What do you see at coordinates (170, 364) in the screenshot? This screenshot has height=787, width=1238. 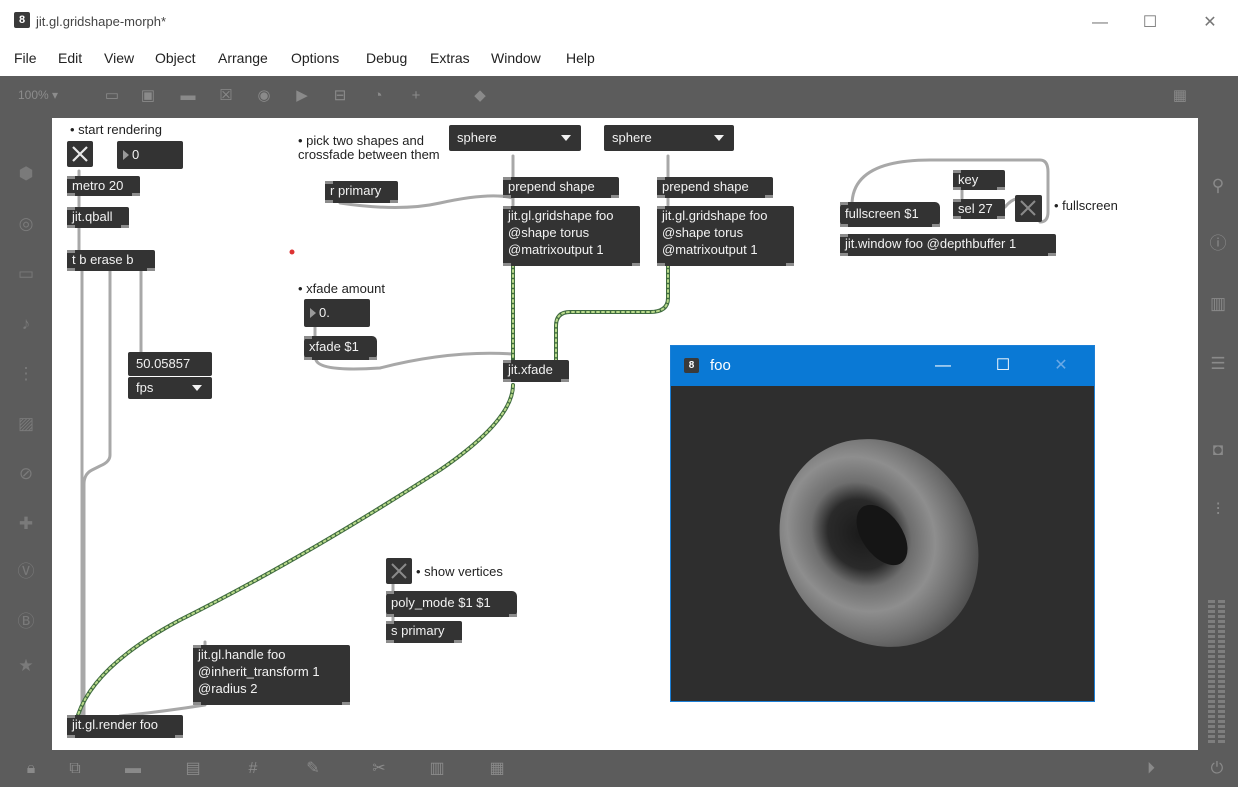 I see `fps-number: 50.05857` at bounding box center [170, 364].